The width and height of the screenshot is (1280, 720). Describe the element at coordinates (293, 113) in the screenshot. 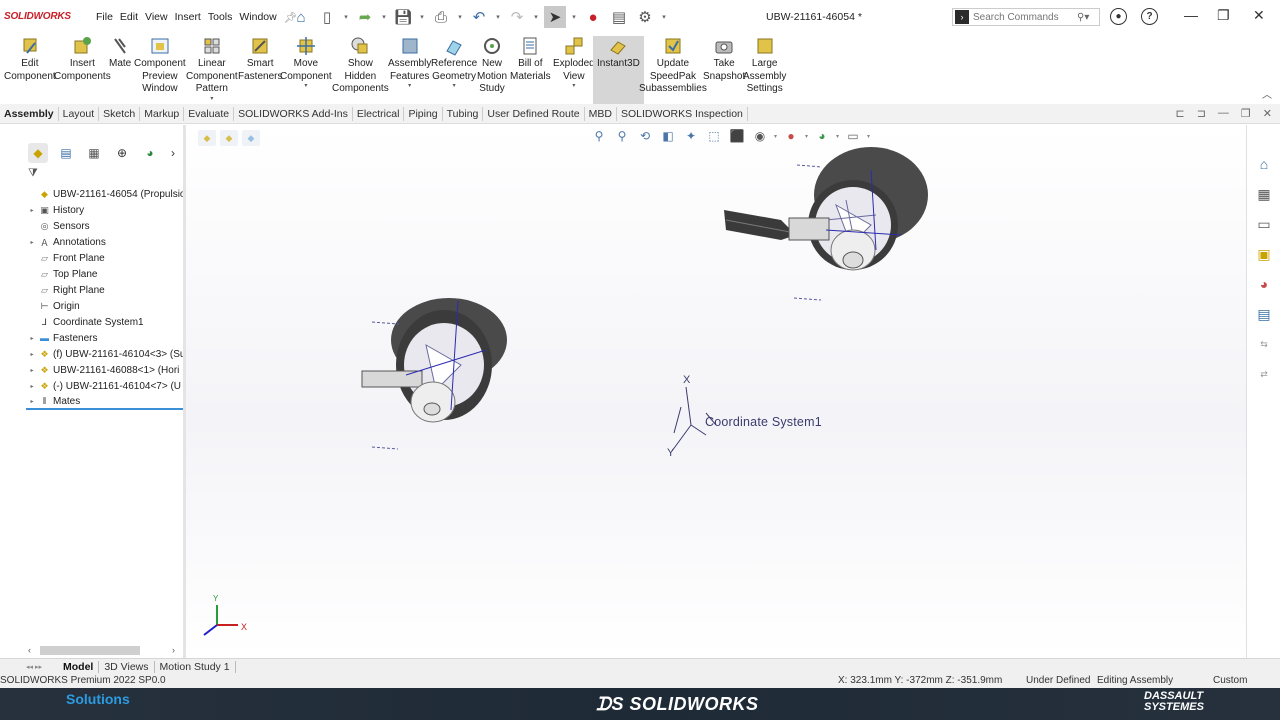

I see `tab-addins: SOLIDWORKS Add-Ins` at that location.